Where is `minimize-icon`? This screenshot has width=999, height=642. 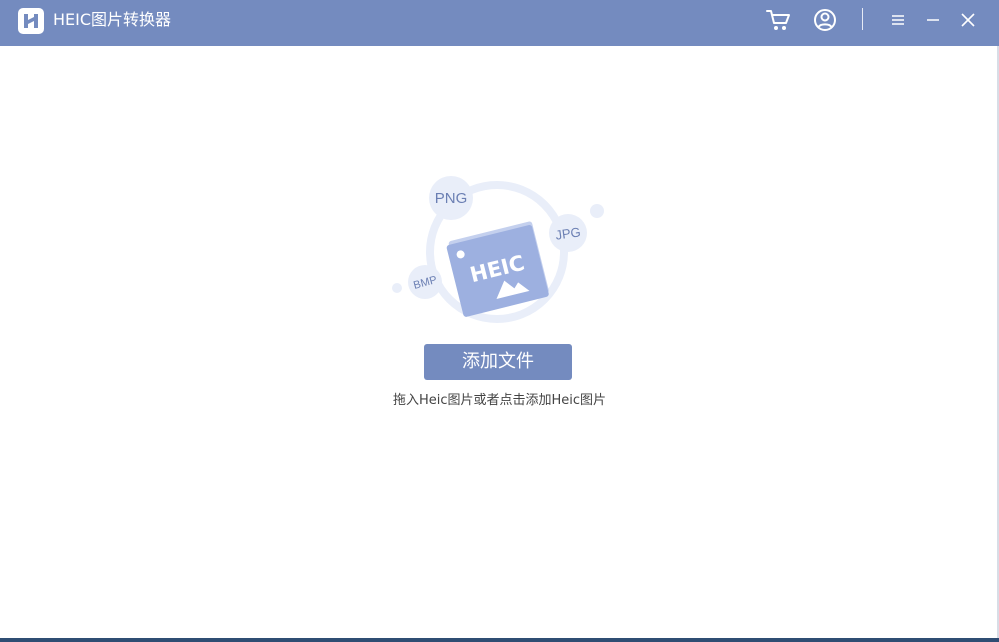 minimize-icon is located at coordinates (933, 20).